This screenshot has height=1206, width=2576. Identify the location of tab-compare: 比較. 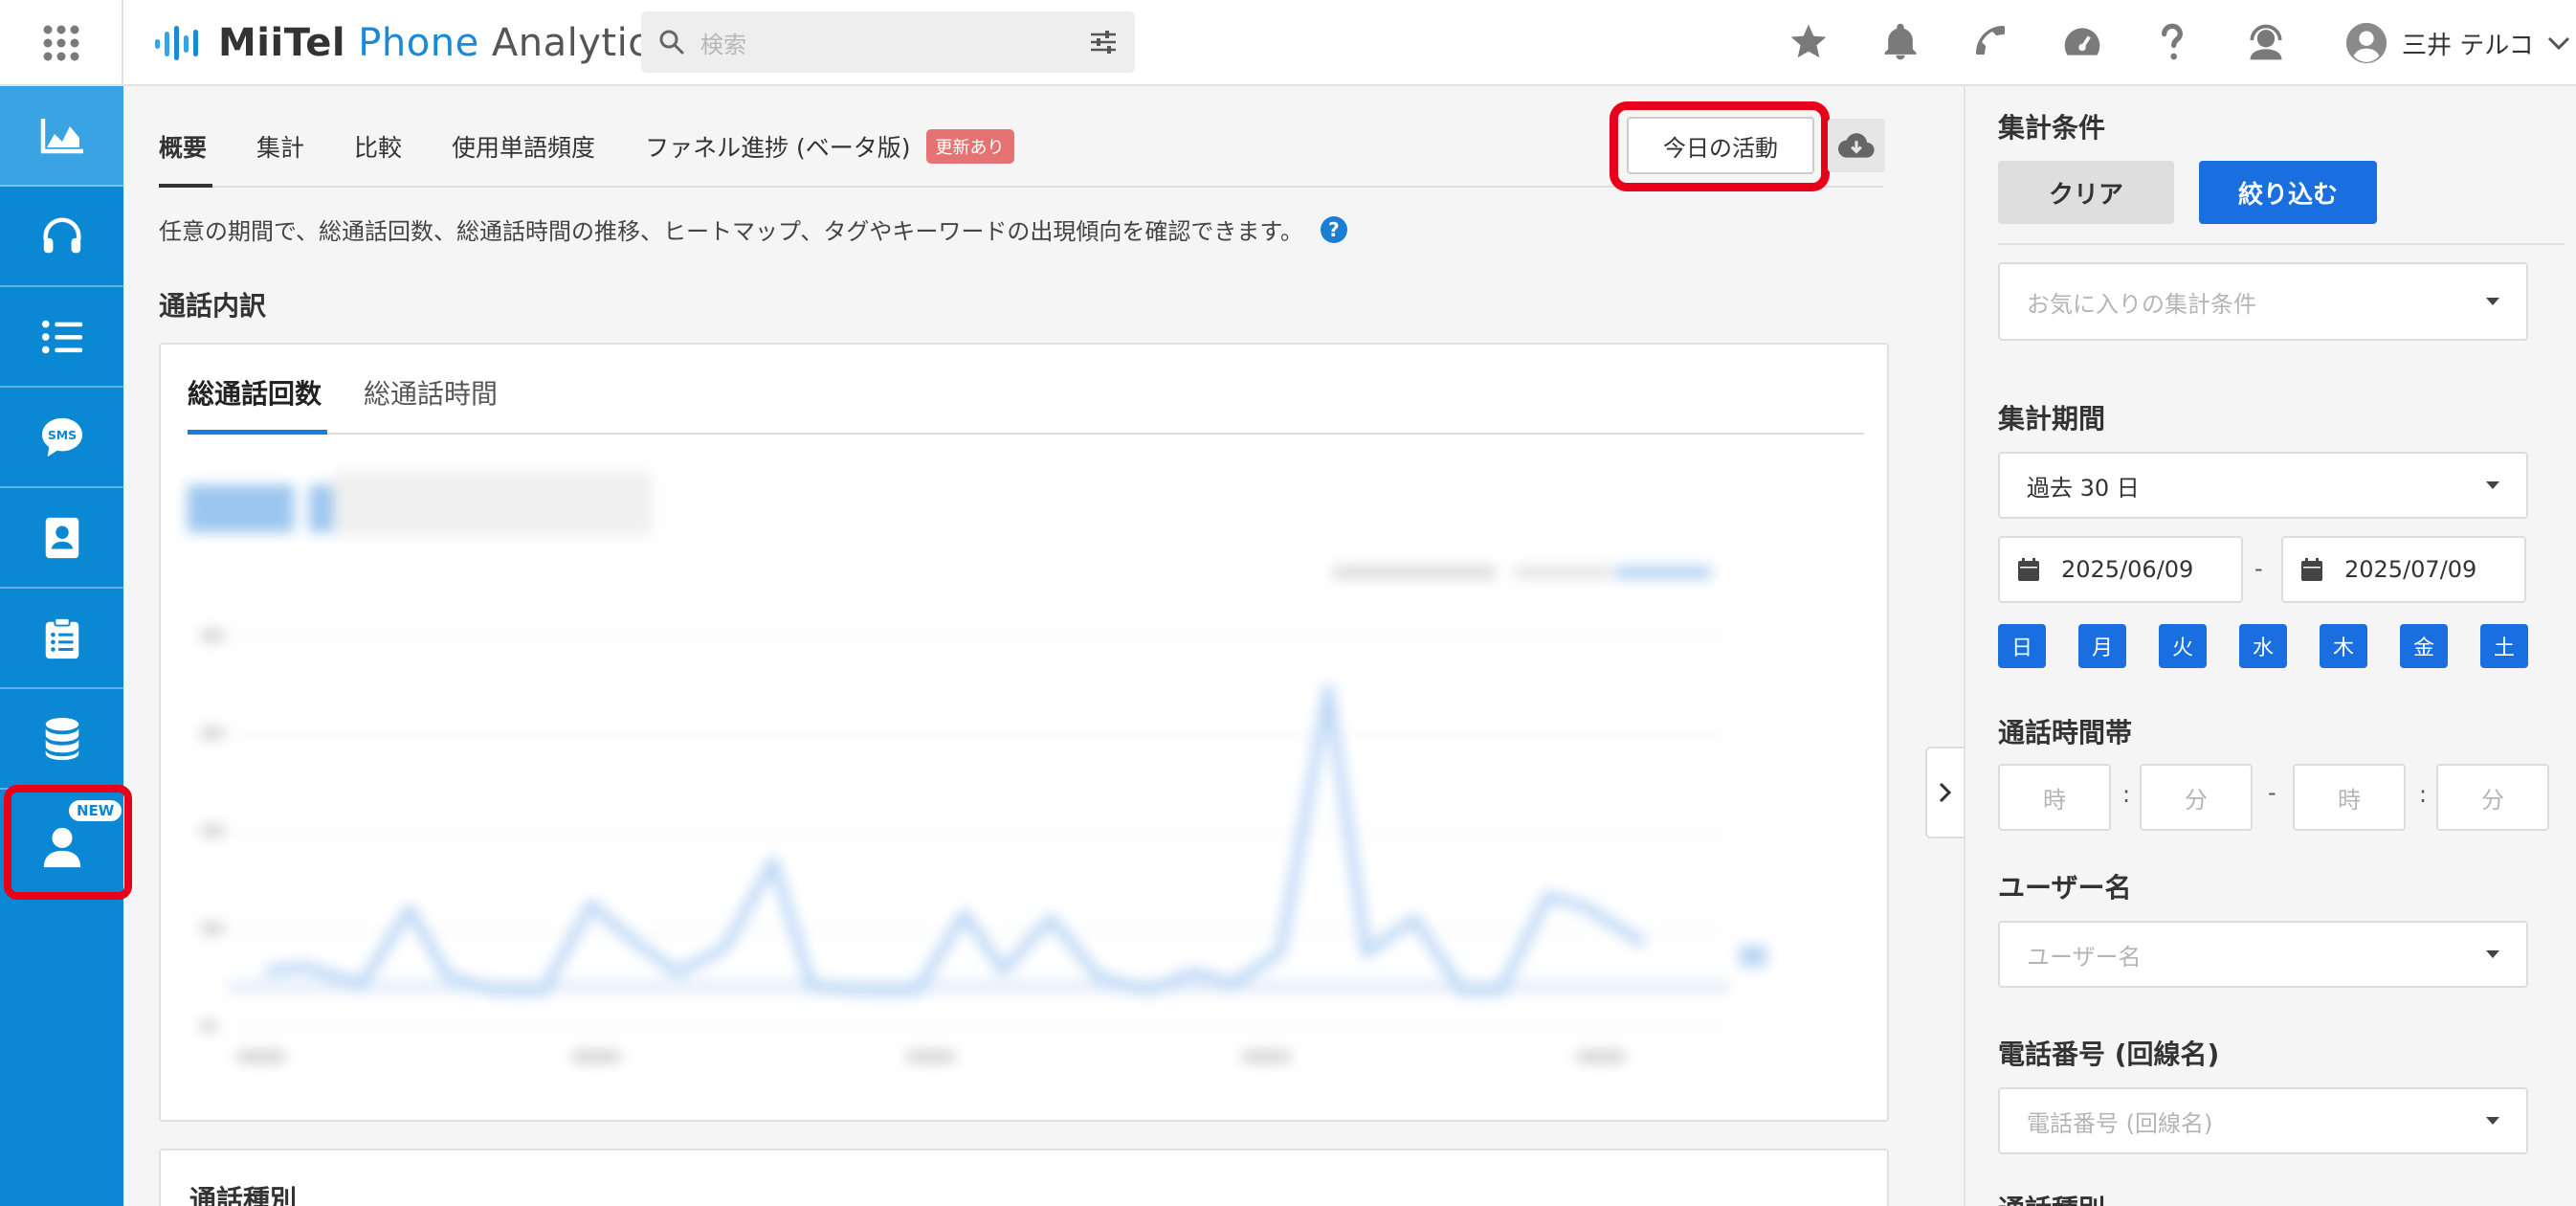
(378, 146).